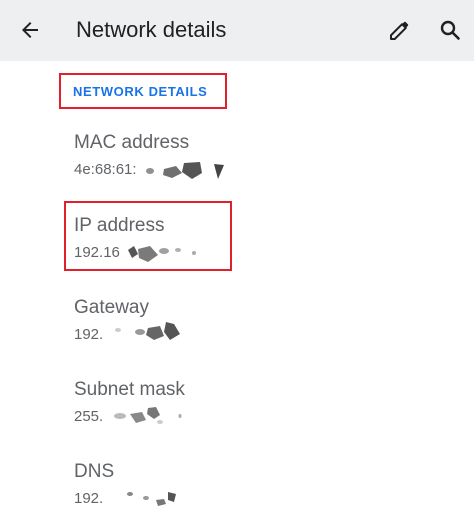  What do you see at coordinates (264, 408) in the screenshot?
I see `list-item-subnet-mask: Subnet mask 255.` at bounding box center [264, 408].